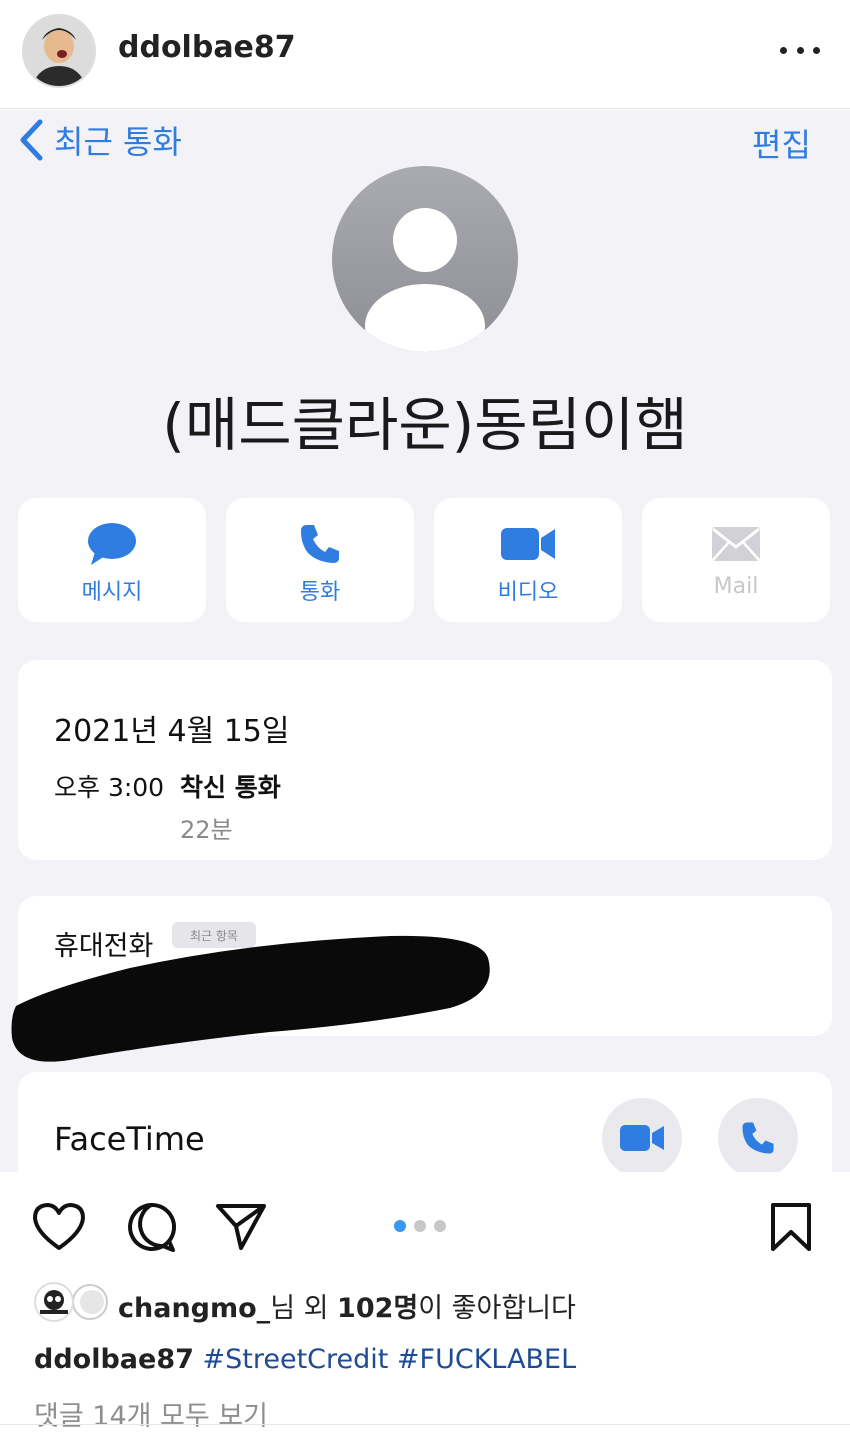  Describe the element at coordinates (528, 592) in the screenshot. I see `video-label: 비디오` at that location.